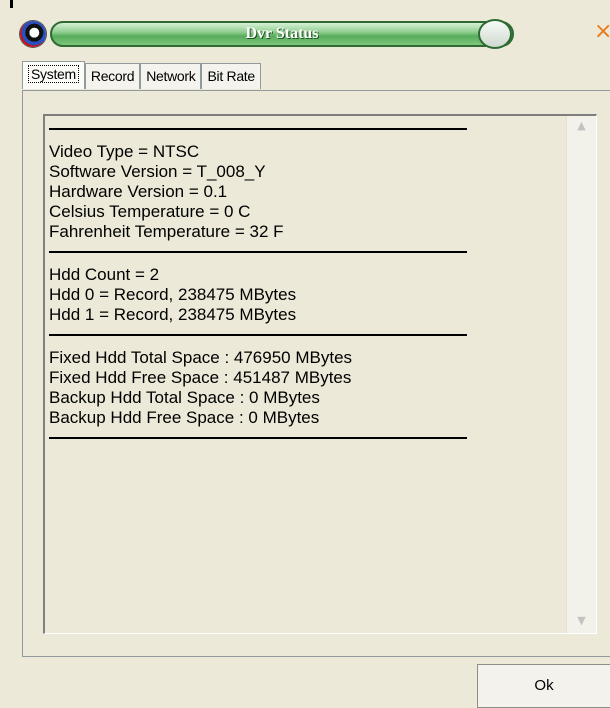  Describe the element at coordinates (581, 126) in the screenshot. I see `scroll-up-arrow-icon: ▲` at that location.